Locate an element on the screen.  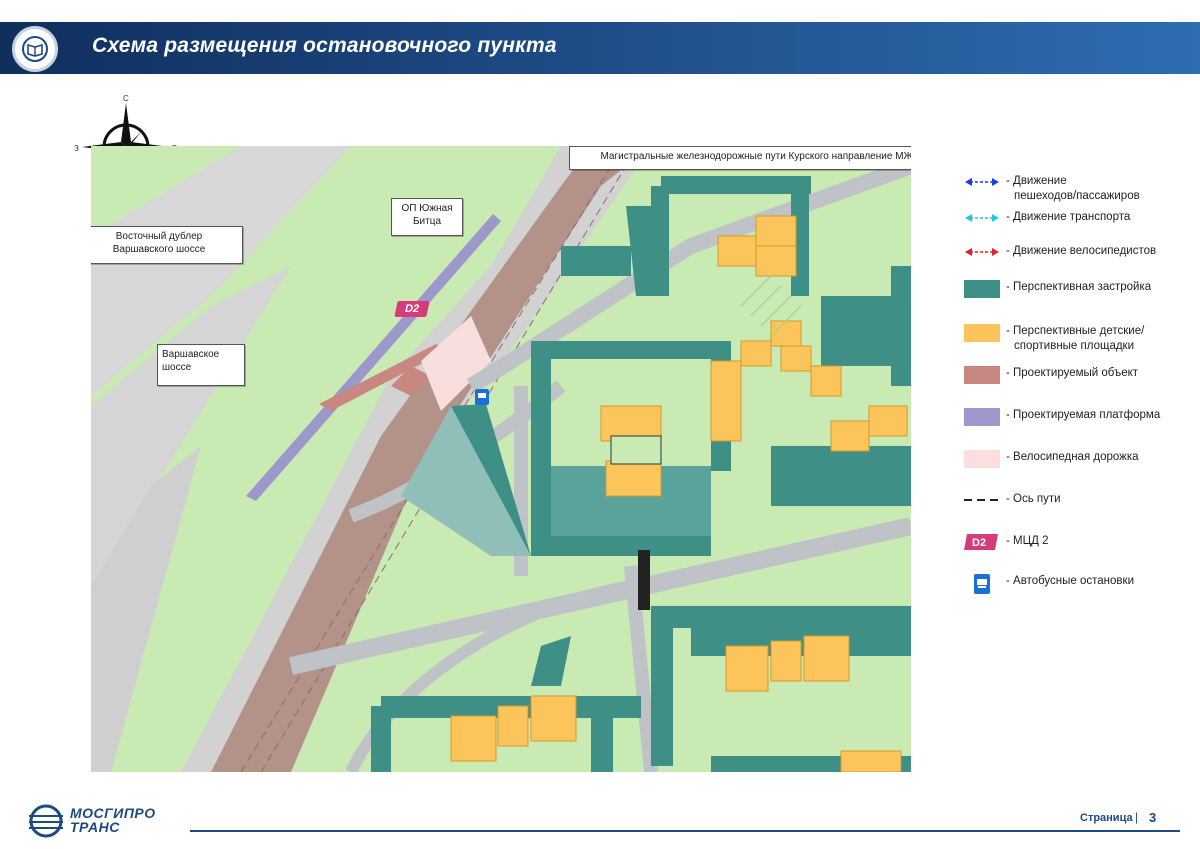
callout-backup-road: Восточный дублер Варшавского шоссе is located at coordinates (167, 245).